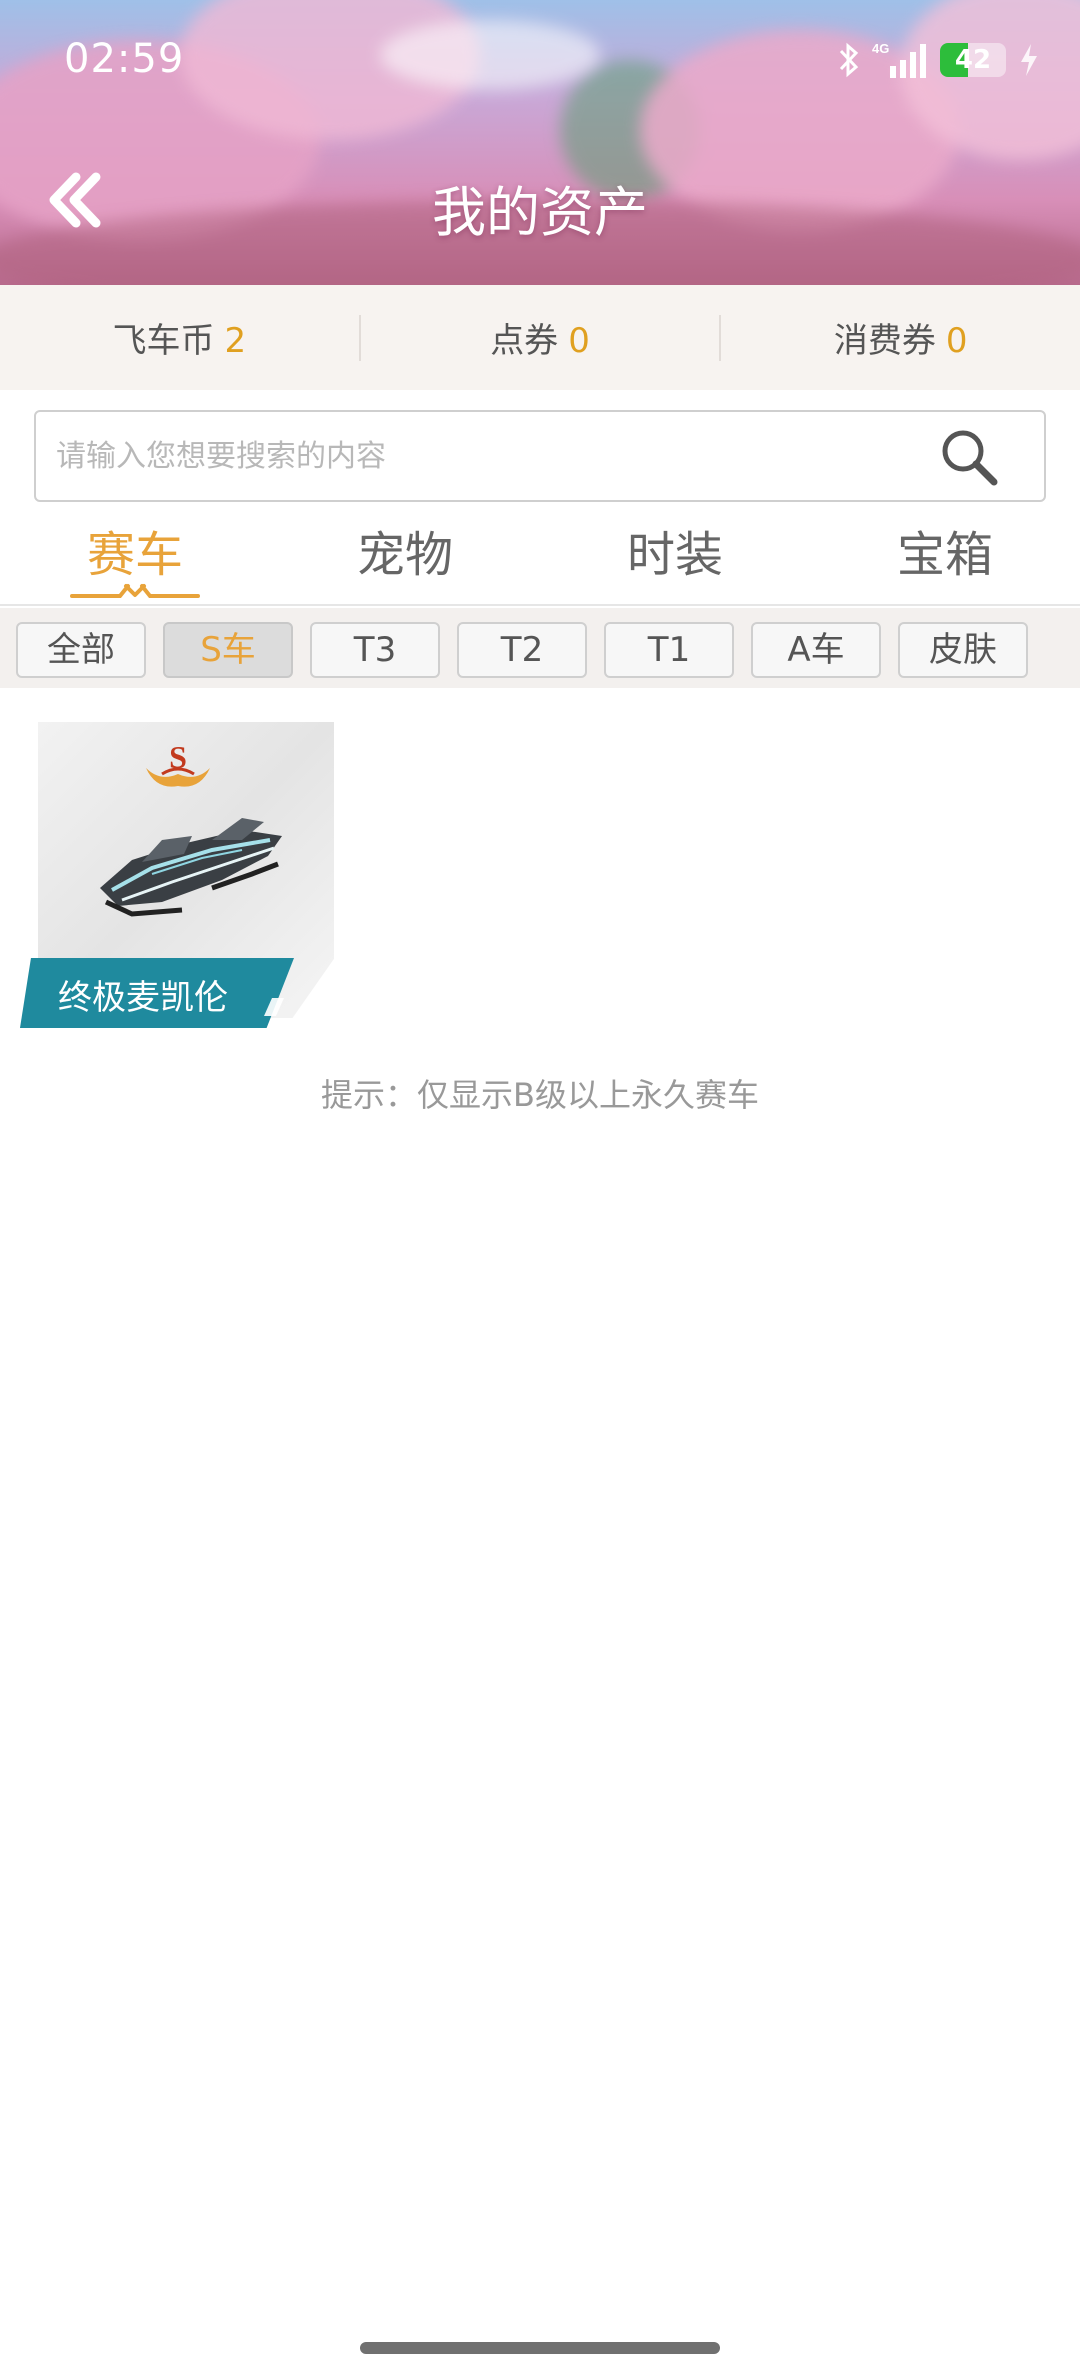 This screenshot has height=2376, width=1080. I want to click on search-icon, so click(969, 457).